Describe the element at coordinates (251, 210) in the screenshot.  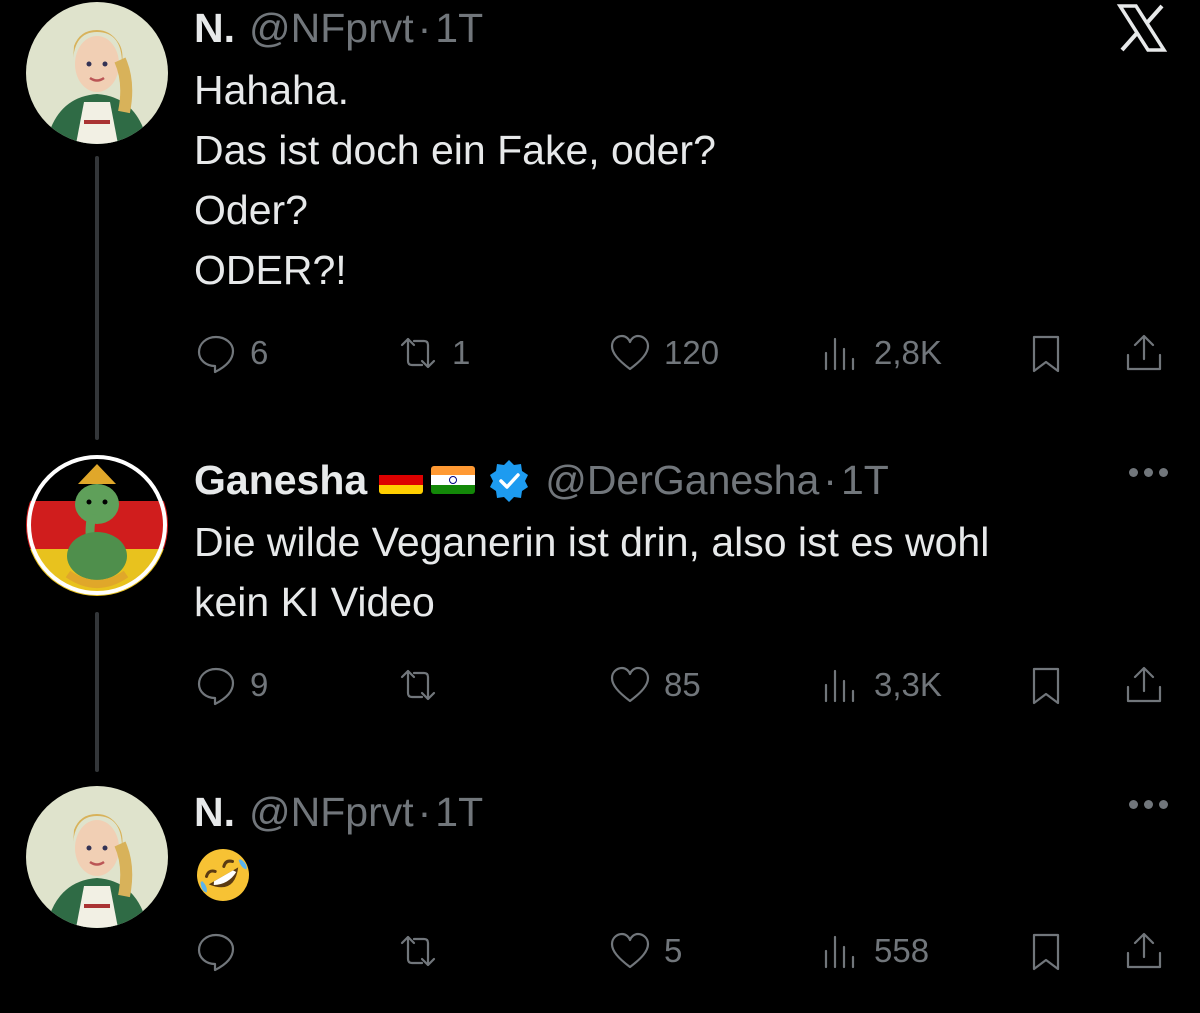
I see `tweet-text-line: Oder?` at that location.